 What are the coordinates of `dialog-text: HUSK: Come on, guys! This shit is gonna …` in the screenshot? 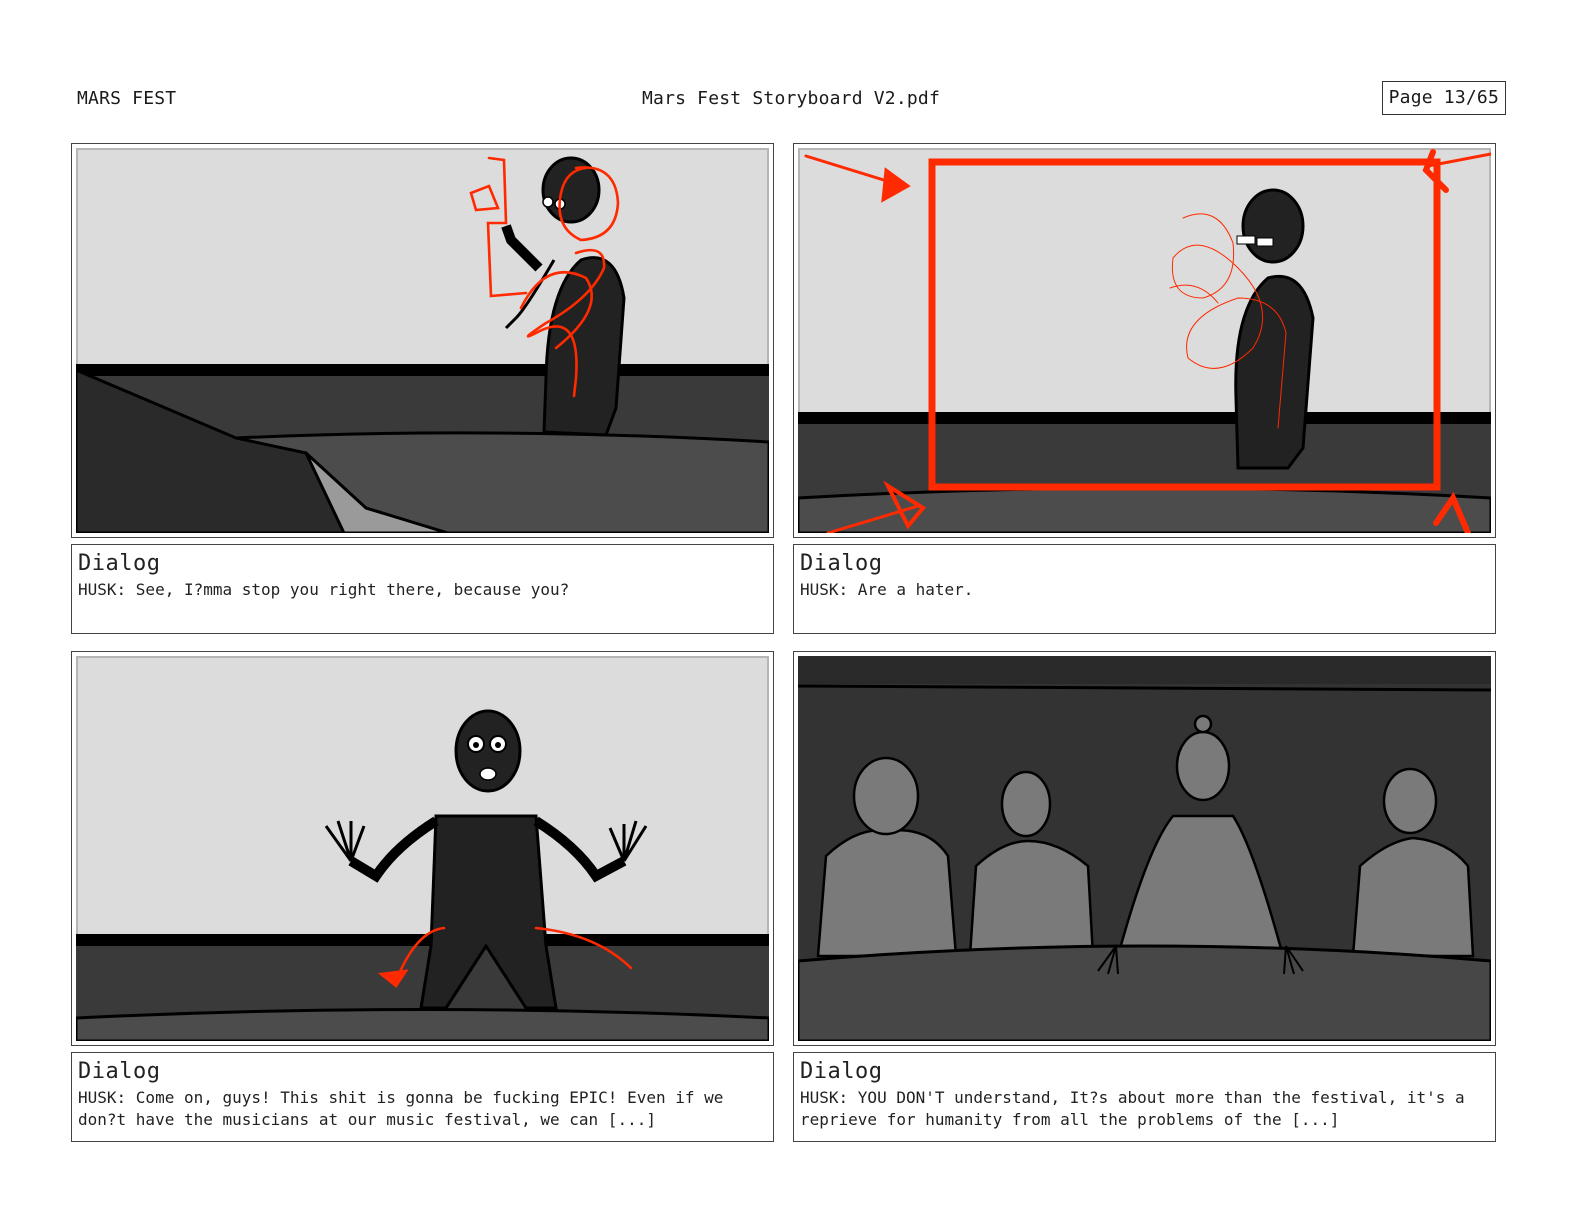 It's located at (401, 1108).